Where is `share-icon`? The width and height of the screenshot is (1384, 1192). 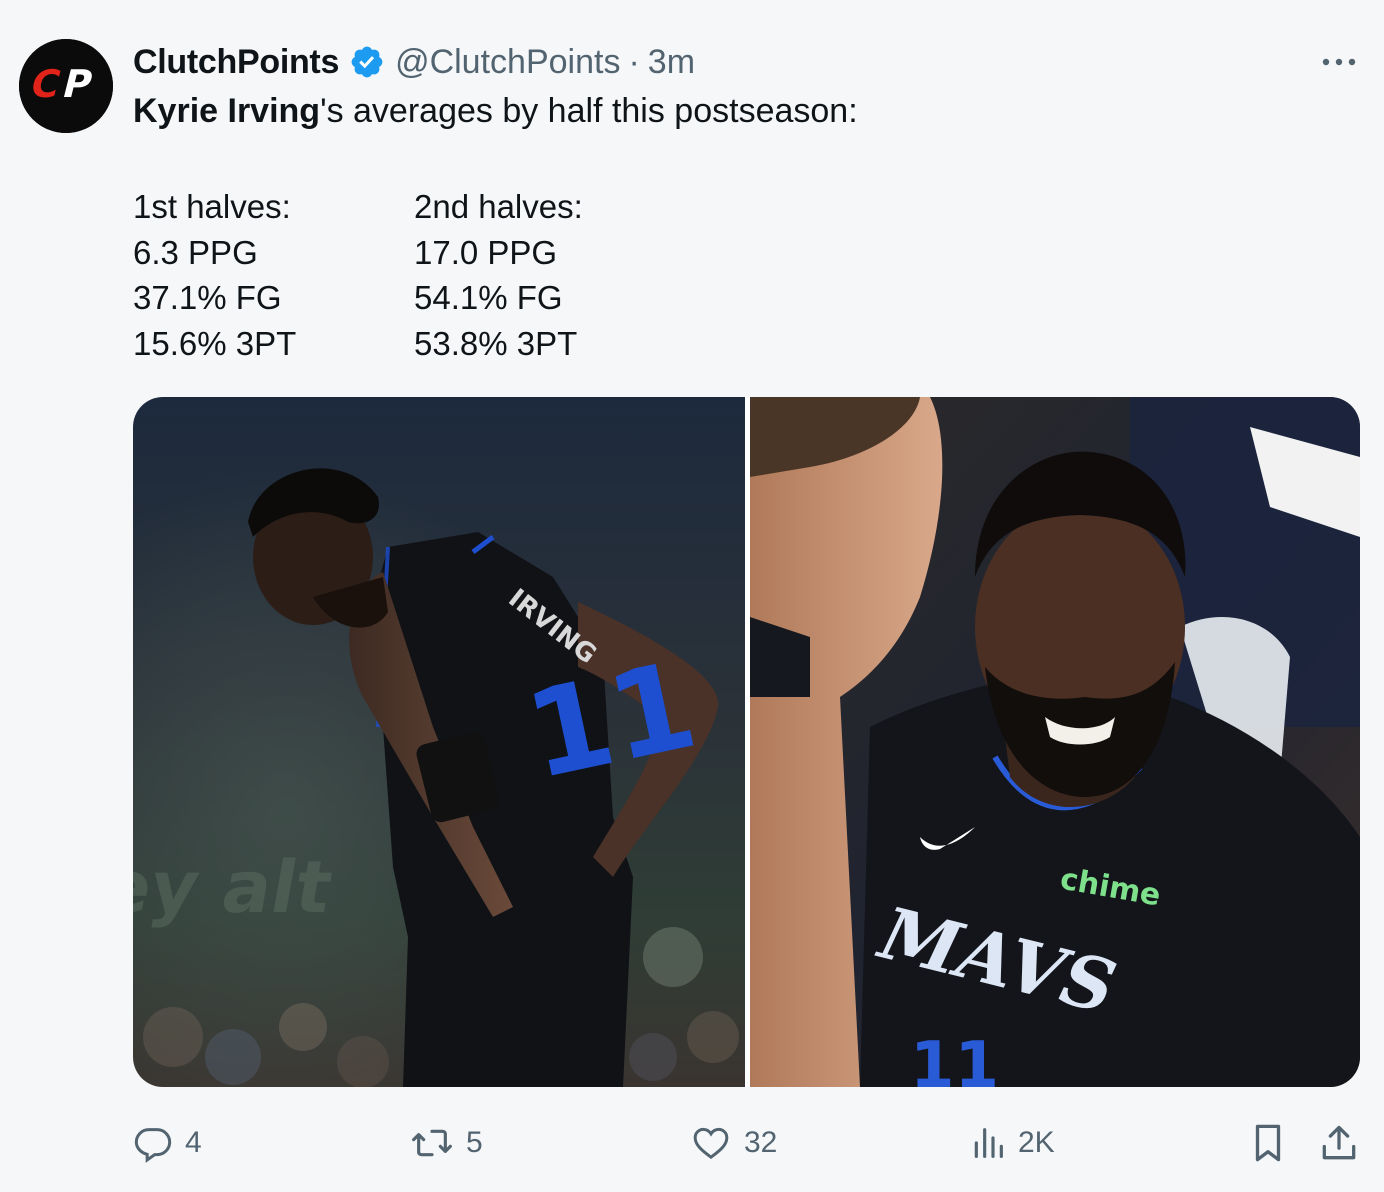 share-icon is located at coordinates (1339, 1142).